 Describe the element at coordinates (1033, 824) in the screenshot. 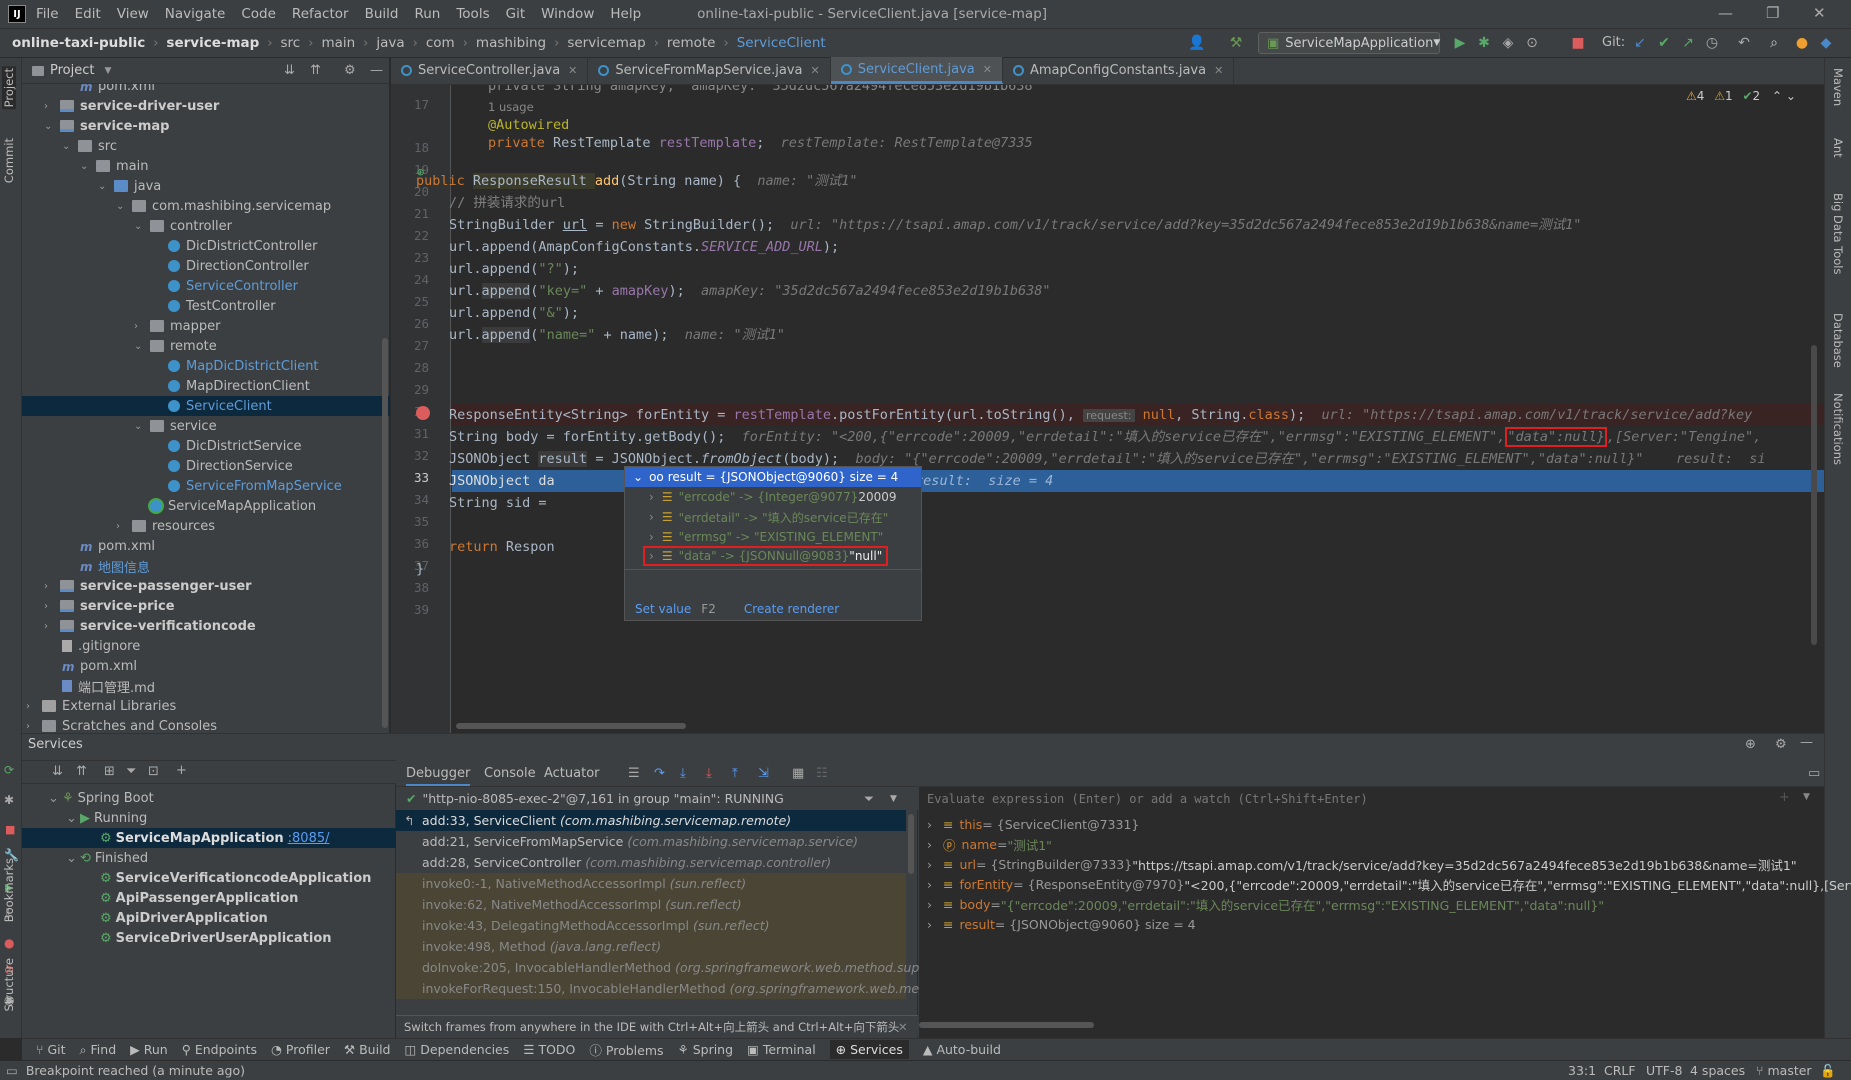

I see `variable-row: › ≡ this = {ServiceClient@7331}` at that location.